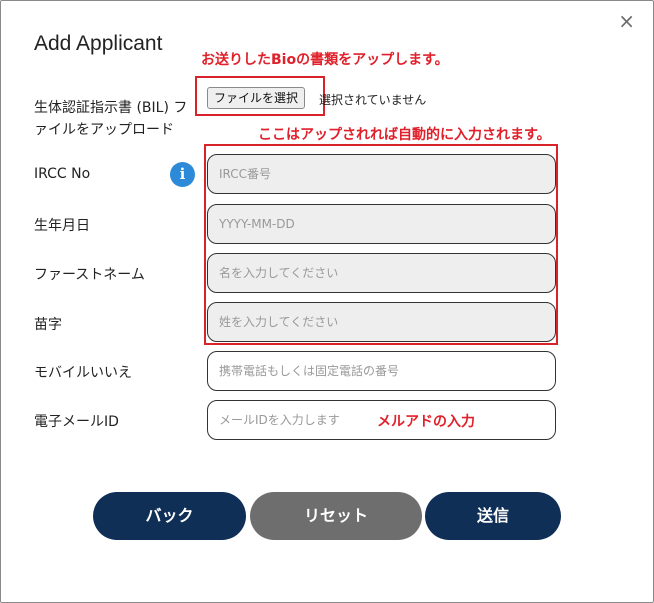 This screenshot has height=603, width=654. I want to click on mobile-label: モバイルいいえ, so click(83, 373).